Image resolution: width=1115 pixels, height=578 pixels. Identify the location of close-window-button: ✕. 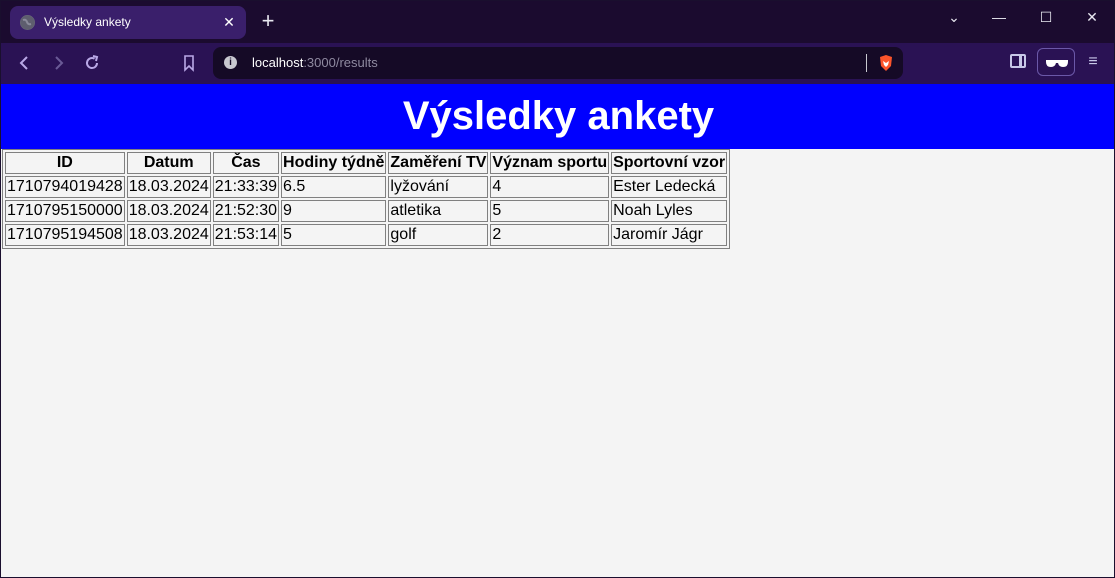
(1092, 17).